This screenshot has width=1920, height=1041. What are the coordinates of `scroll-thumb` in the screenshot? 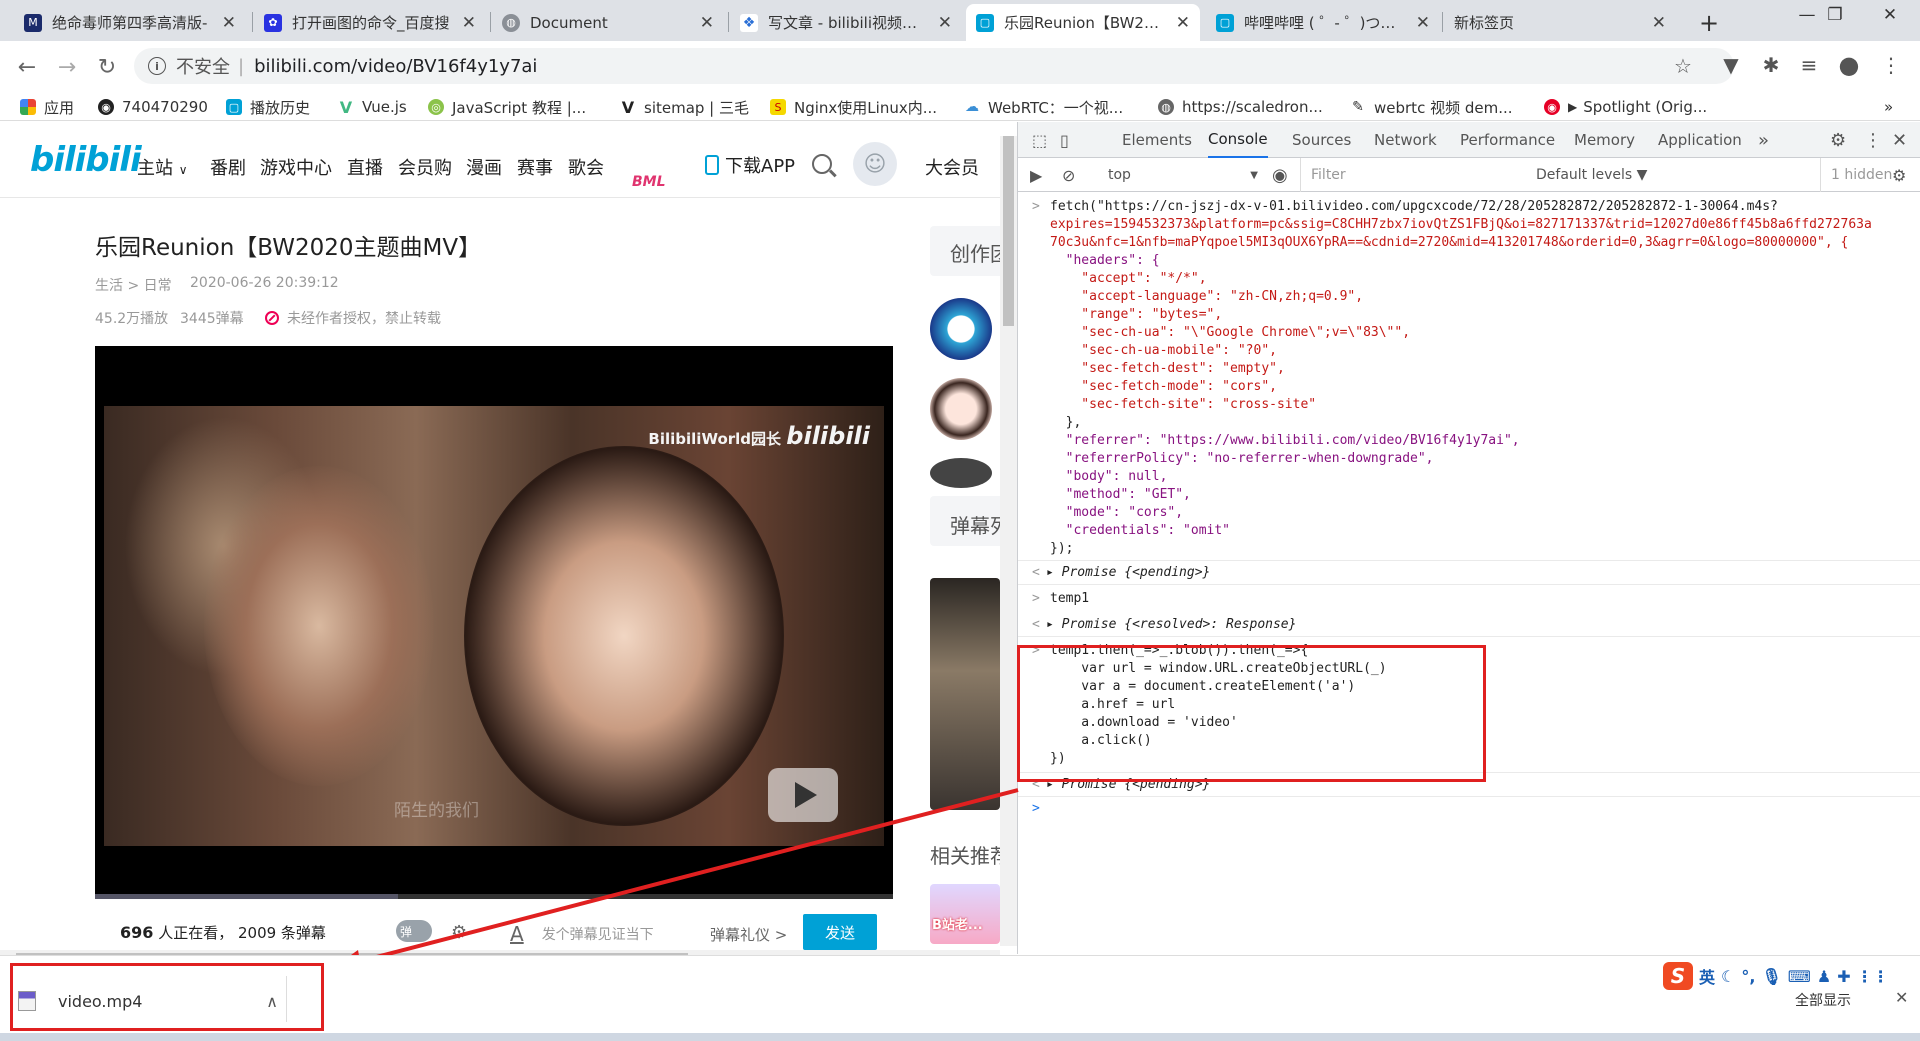 It's located at (1008, 231).